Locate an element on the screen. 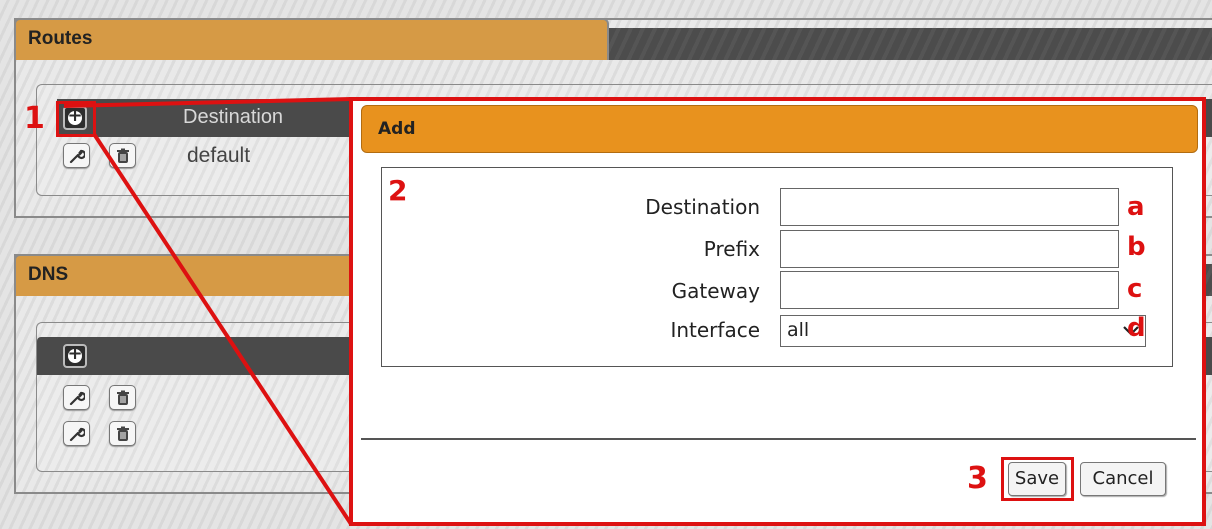  annotation-b: b is located at coordinates (1136, 247).